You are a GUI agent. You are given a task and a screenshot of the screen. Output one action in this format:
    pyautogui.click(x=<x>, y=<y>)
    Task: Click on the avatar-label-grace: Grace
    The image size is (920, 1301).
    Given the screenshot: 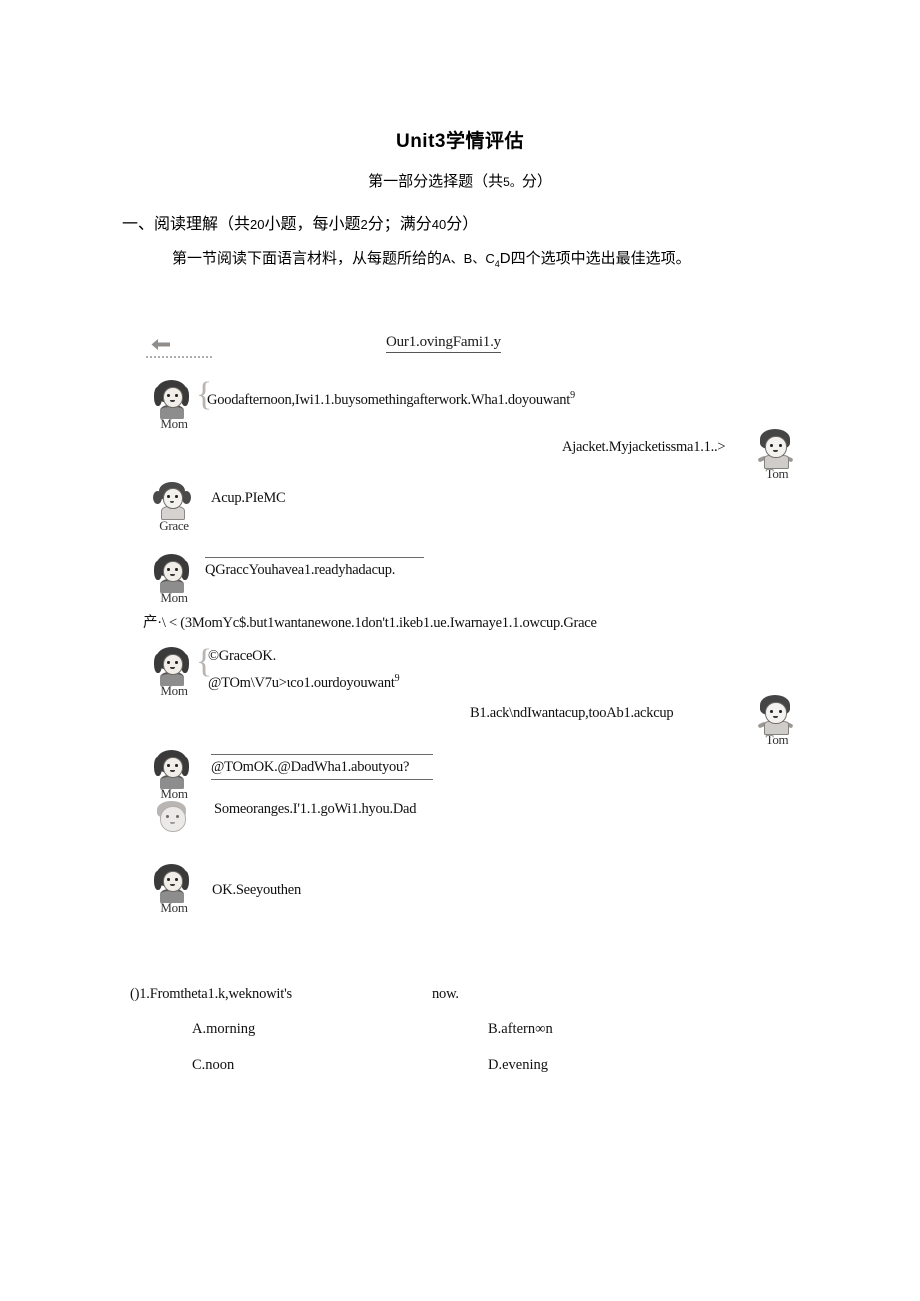 What is the action you would take?
    pyautogui.click(x=174, y=525)
    